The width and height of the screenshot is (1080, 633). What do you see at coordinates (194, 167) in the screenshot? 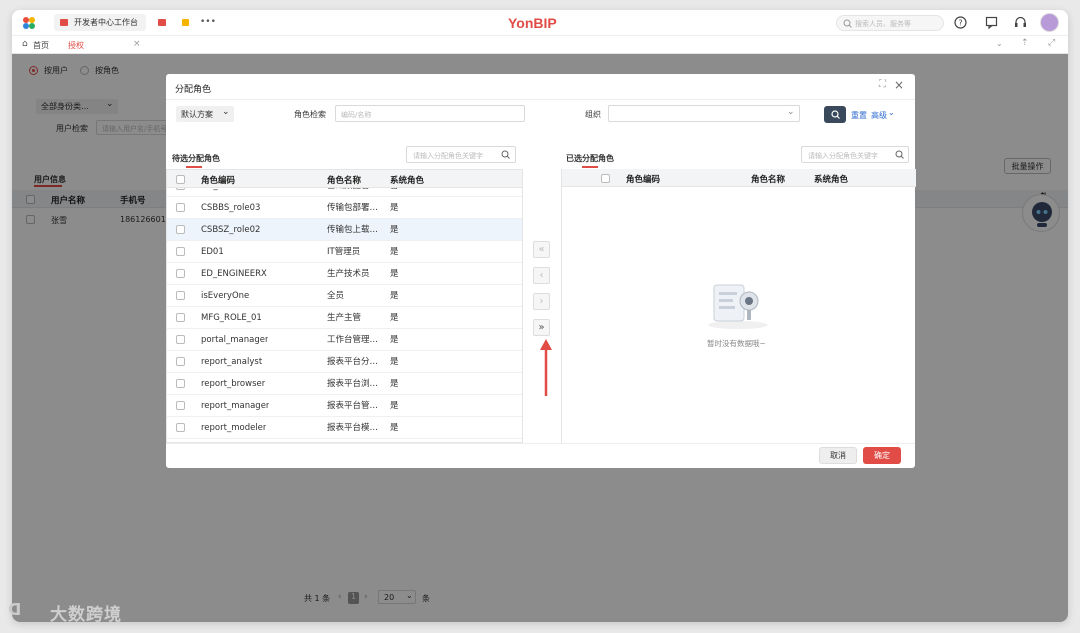
I see `available-roles-underline` at bounding box center [194, 167].